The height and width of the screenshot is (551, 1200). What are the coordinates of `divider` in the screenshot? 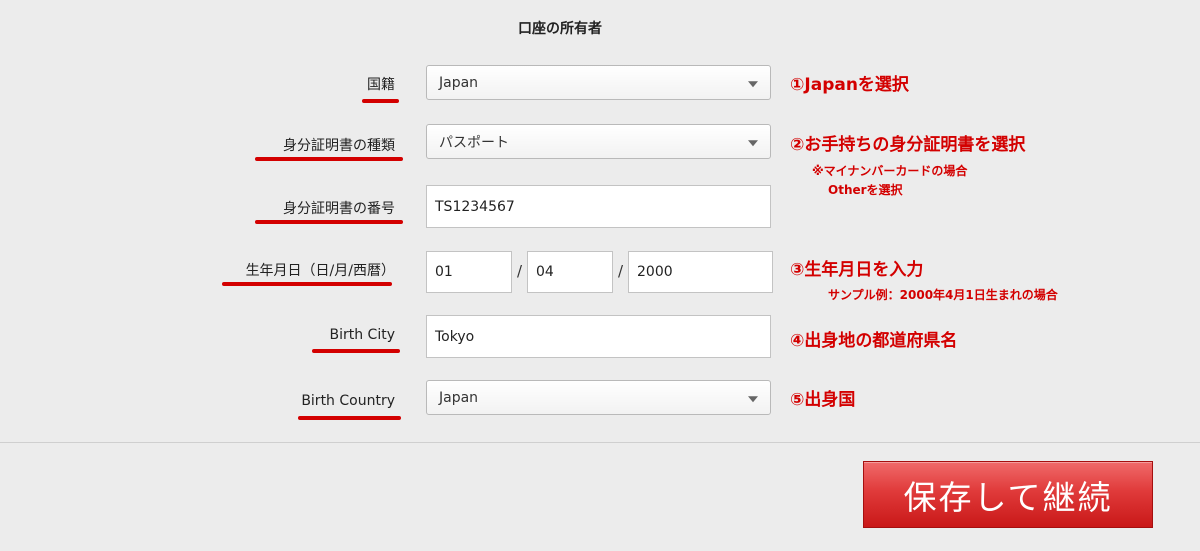 It's located at (600, 442).